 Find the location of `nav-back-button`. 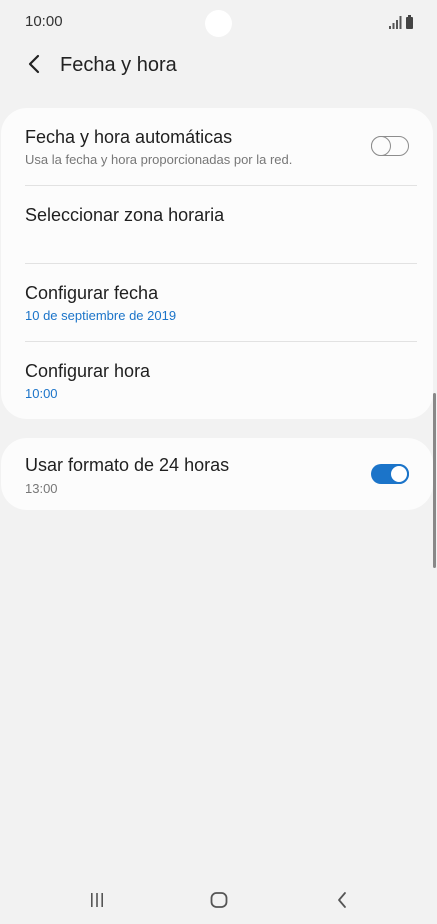

nav-back-button is located at coordinates (342, 900).